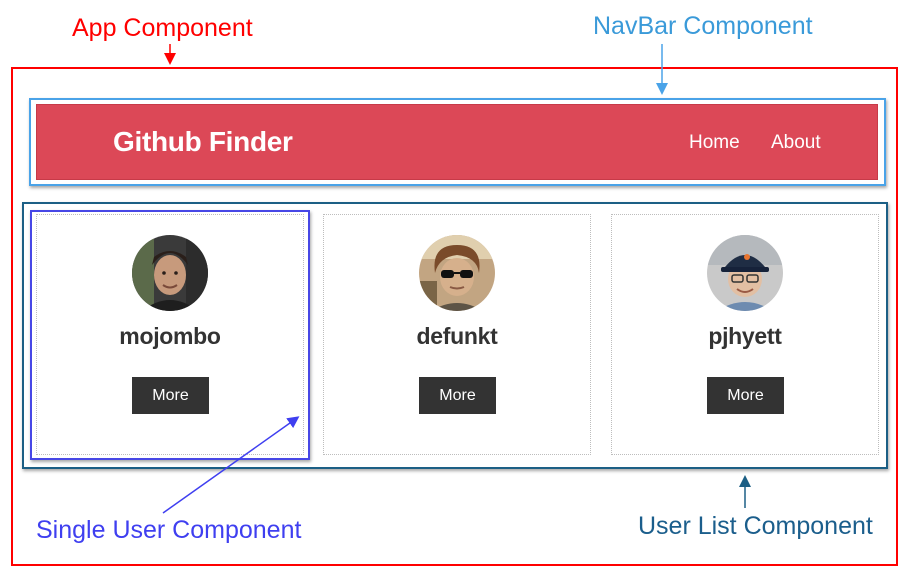 The width and height of the screenshot is (916, 584). Describe the element at coordinates (169, 530) in the screenshot. I see `single-user-component-label: Single User Component` at that location.